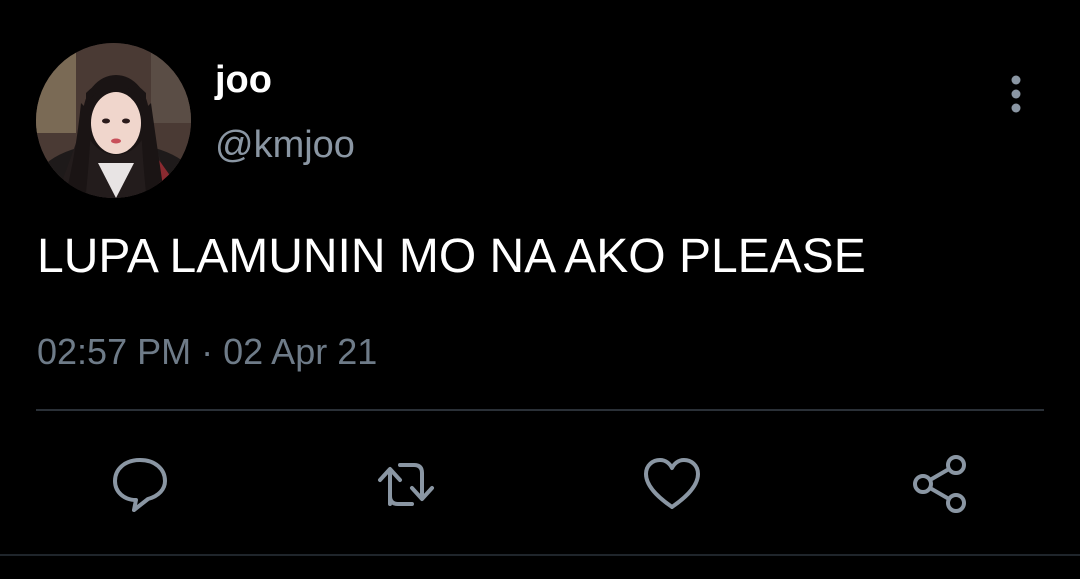  I want to click on like-button, so click(672, 484).